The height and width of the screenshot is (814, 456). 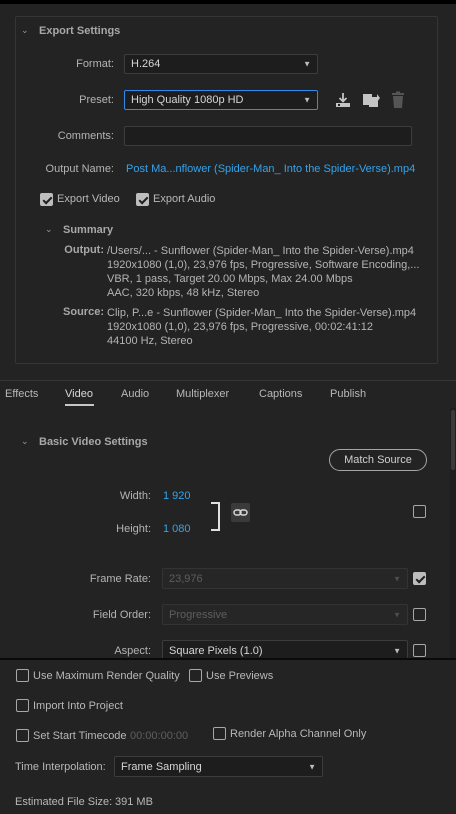 I want to click on tab-effects: Effects, so click(x=21, y=394).